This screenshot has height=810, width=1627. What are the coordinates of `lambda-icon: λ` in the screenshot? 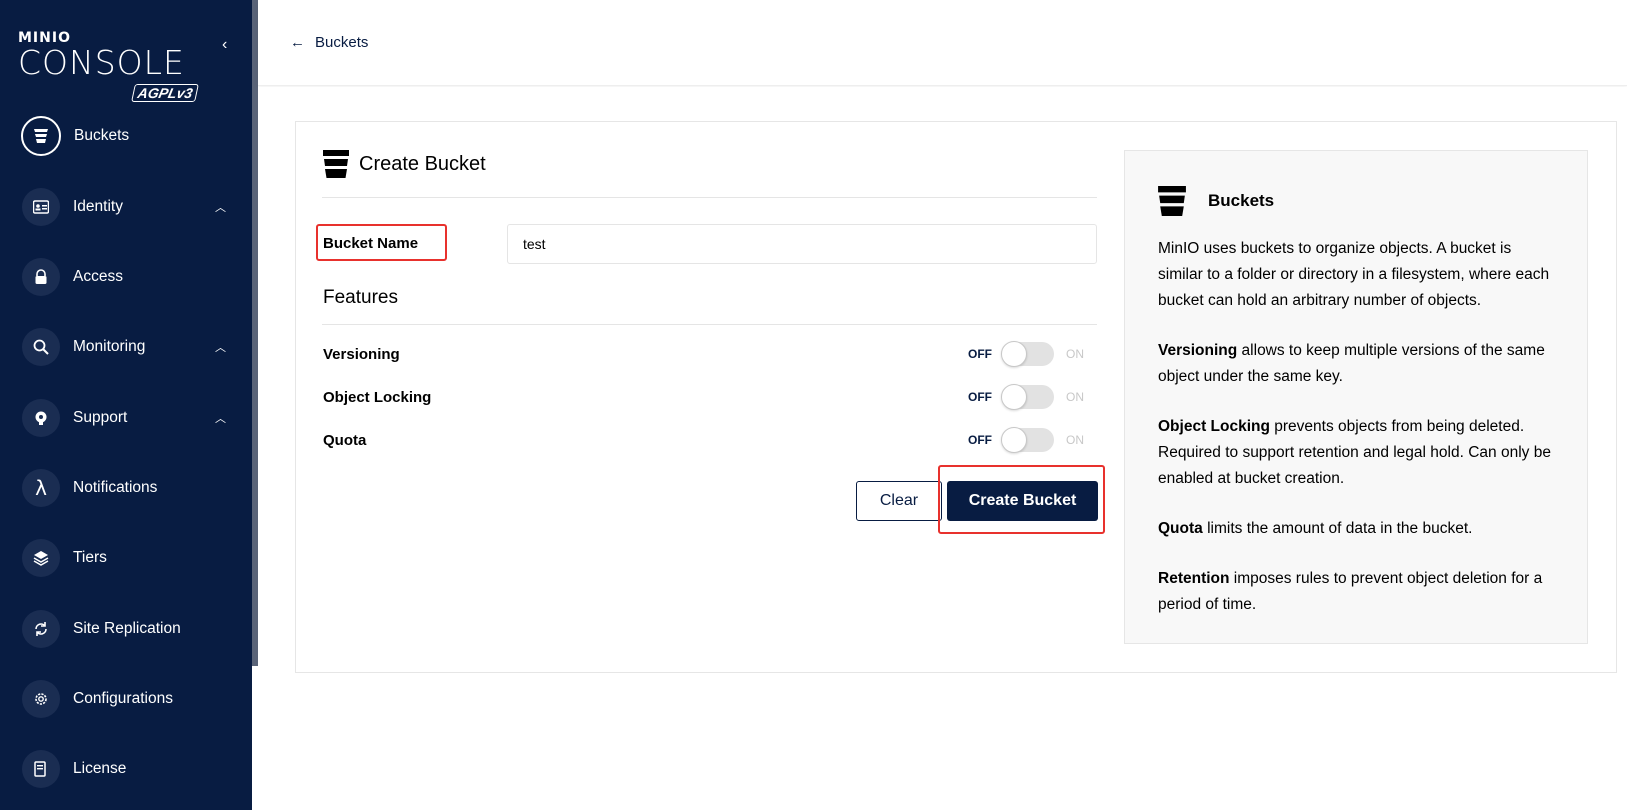 It's located at (41, 488).